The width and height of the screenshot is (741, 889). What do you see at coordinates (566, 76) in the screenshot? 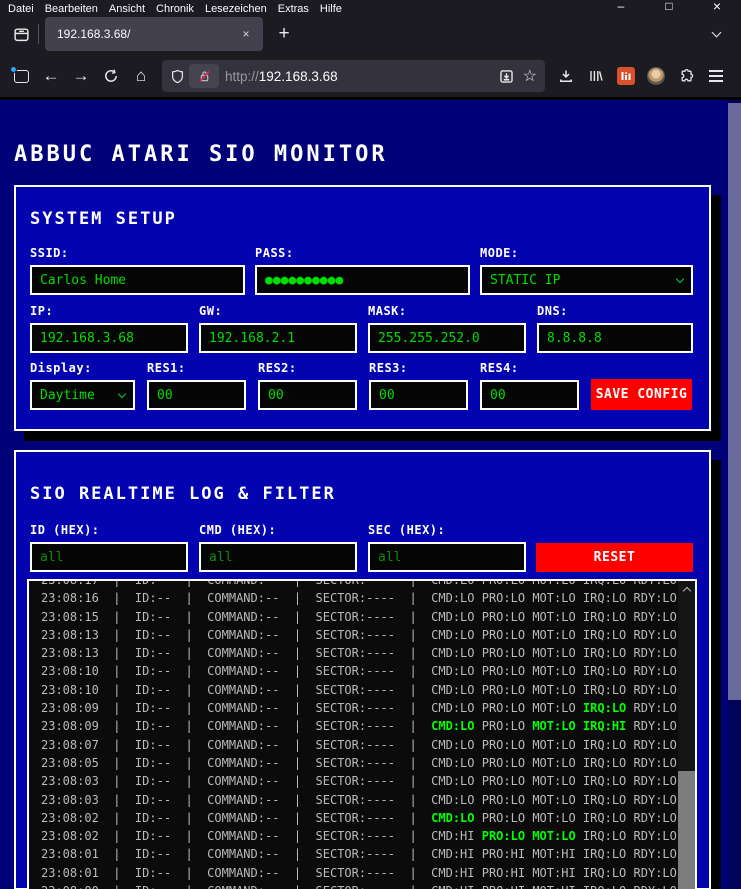
I see `downloads-icon` at bounding box center [566, 76].